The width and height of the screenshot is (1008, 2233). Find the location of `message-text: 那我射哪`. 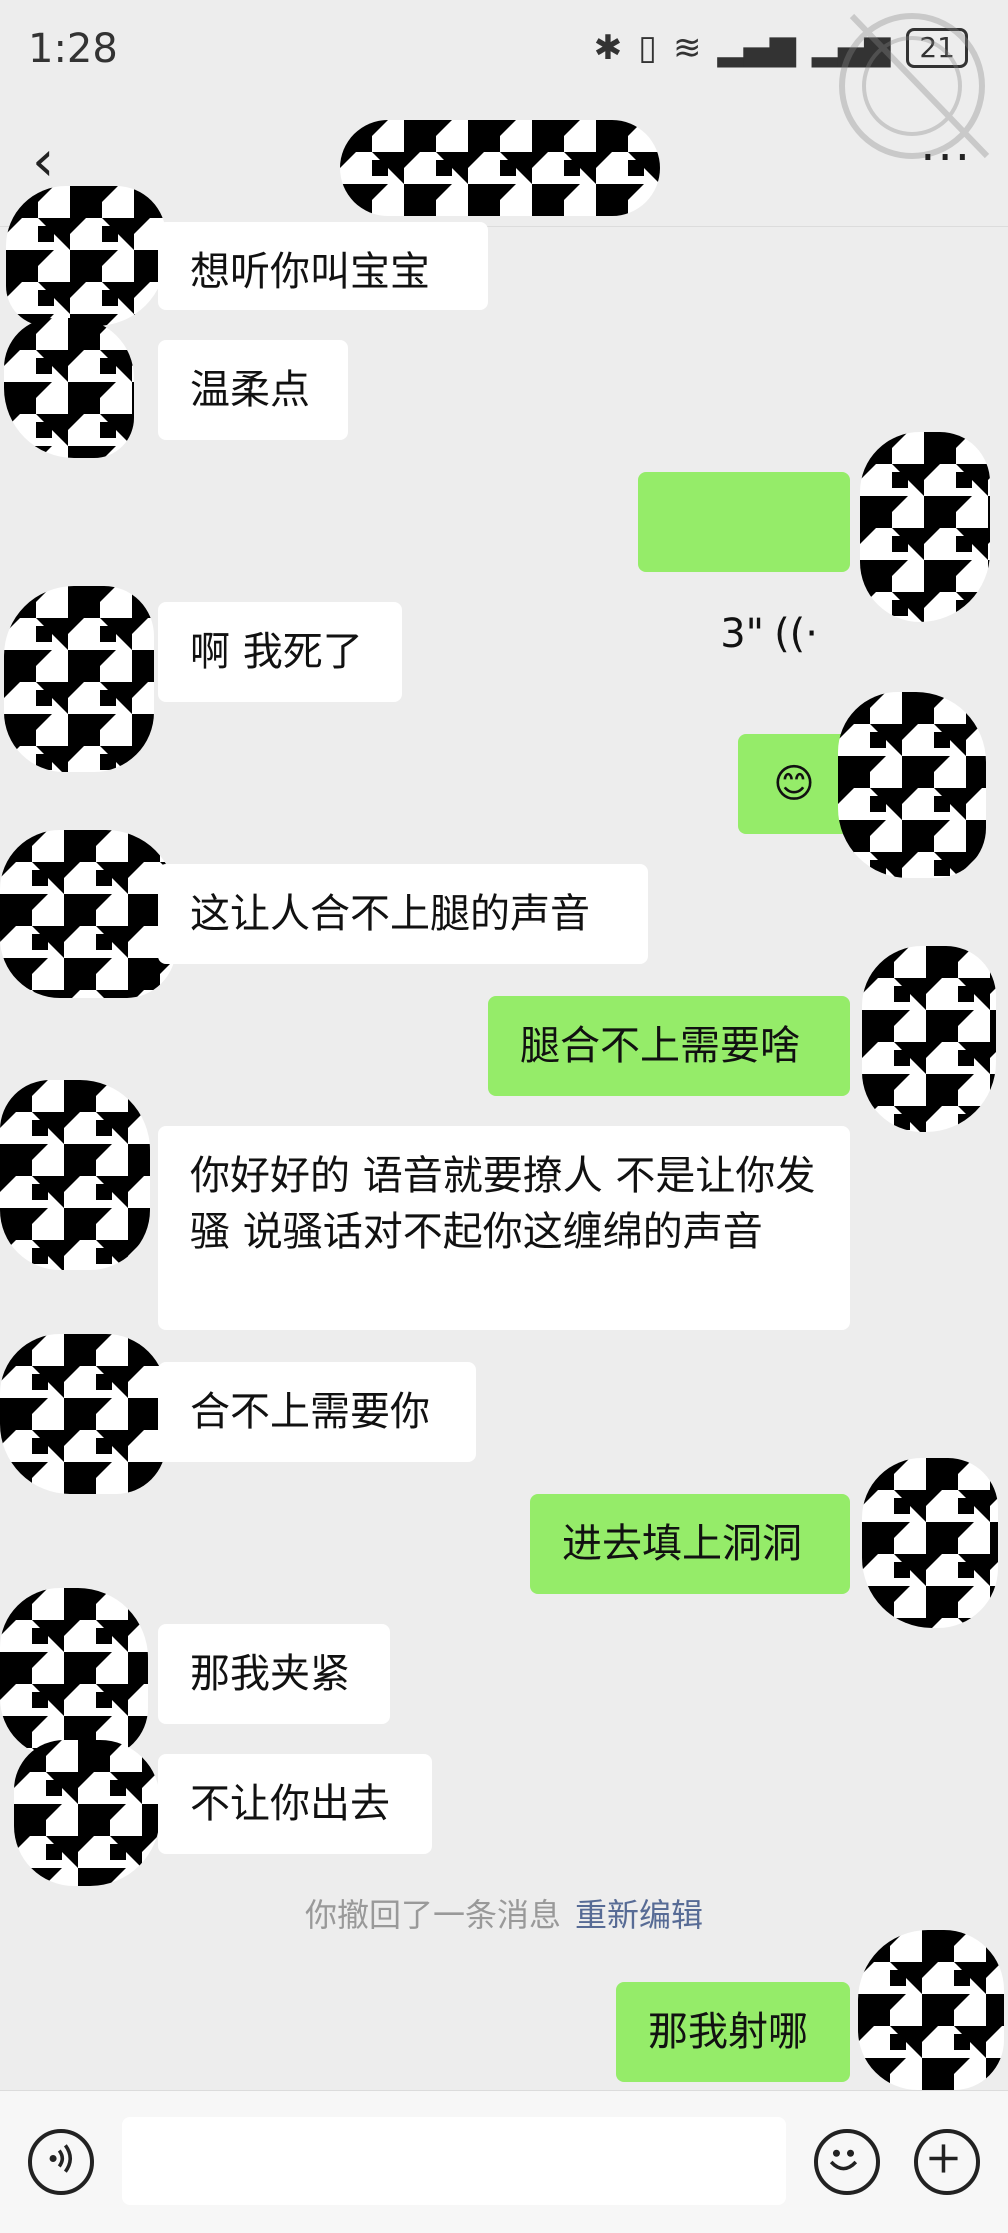

message-text: 那我射哪 is located at coordinates (728, 2032).